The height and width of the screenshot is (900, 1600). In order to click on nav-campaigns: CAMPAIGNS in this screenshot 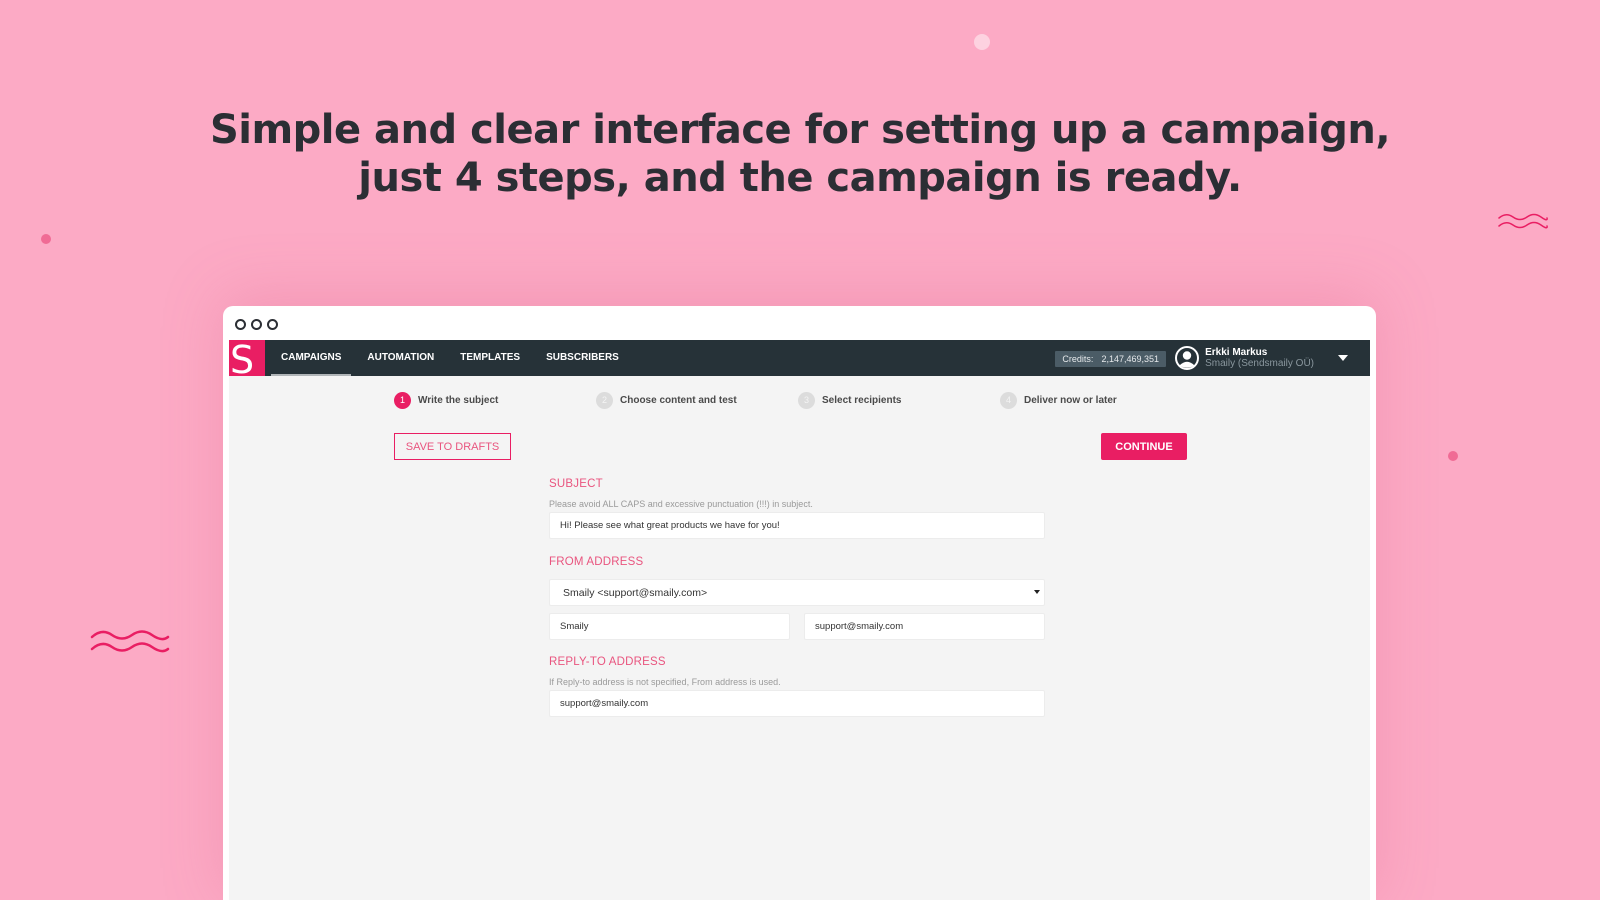, I will do `click(311, 358)`.